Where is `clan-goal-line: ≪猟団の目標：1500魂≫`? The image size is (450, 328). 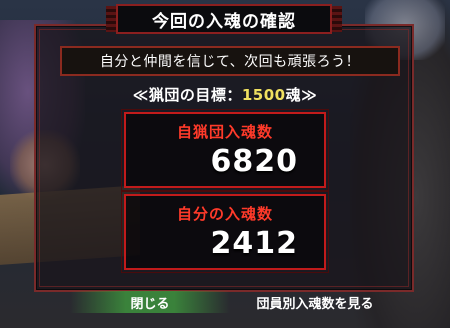 clan-goal-line: ≪猟団の目標：1500魂≫ is located at coordinates (225, 94).